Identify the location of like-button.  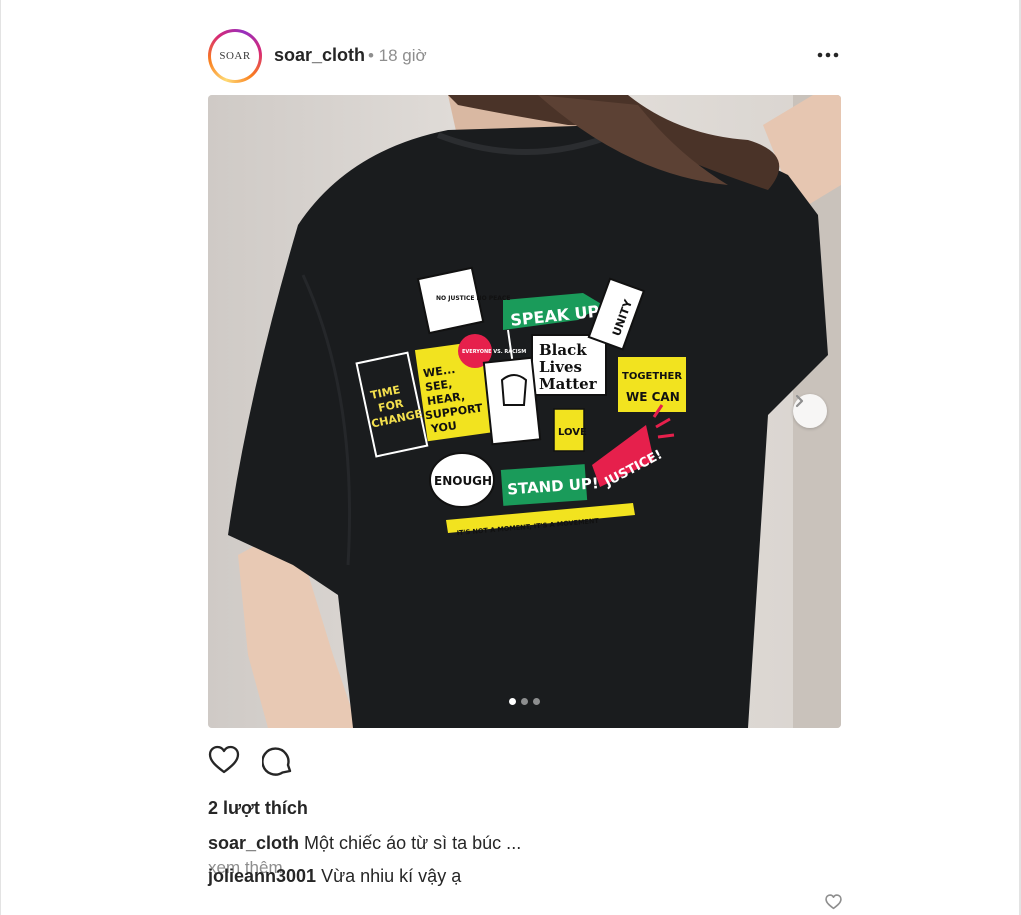
(225, 762).